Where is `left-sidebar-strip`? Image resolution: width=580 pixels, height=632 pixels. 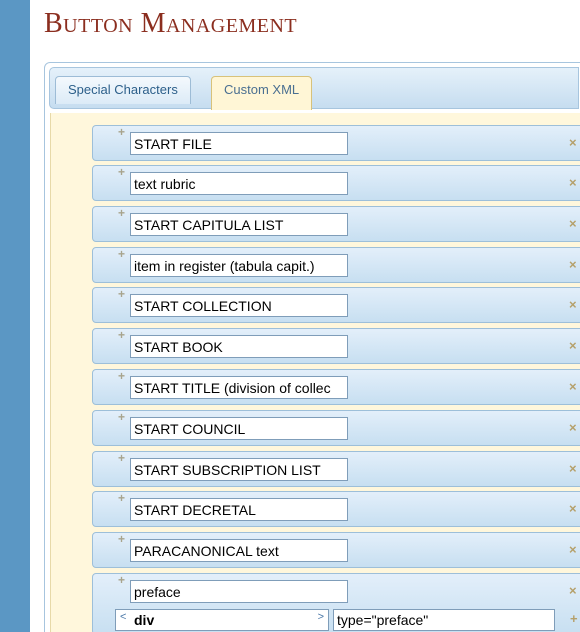
left-sidebar-strip is located at coordinates (15, 316).